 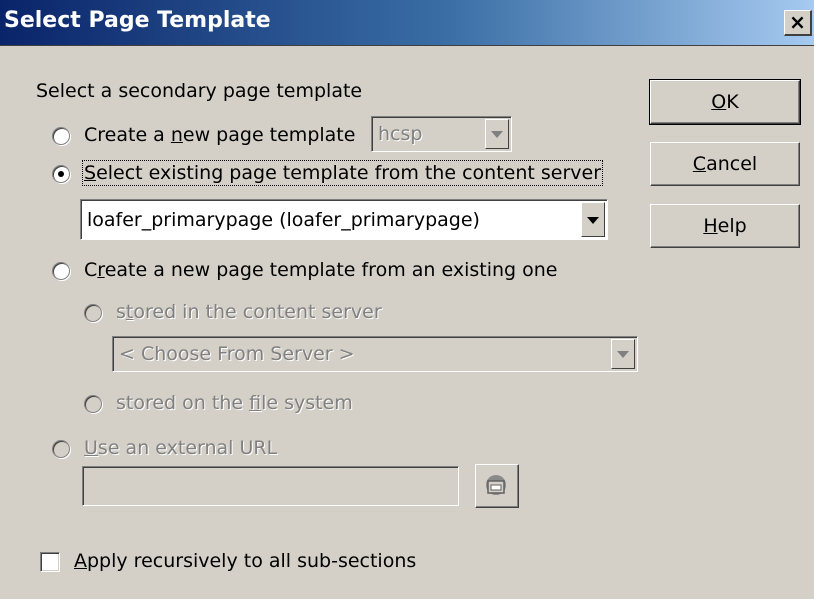 I want to click on radio-selected-dot, so click(x=61, y=174).